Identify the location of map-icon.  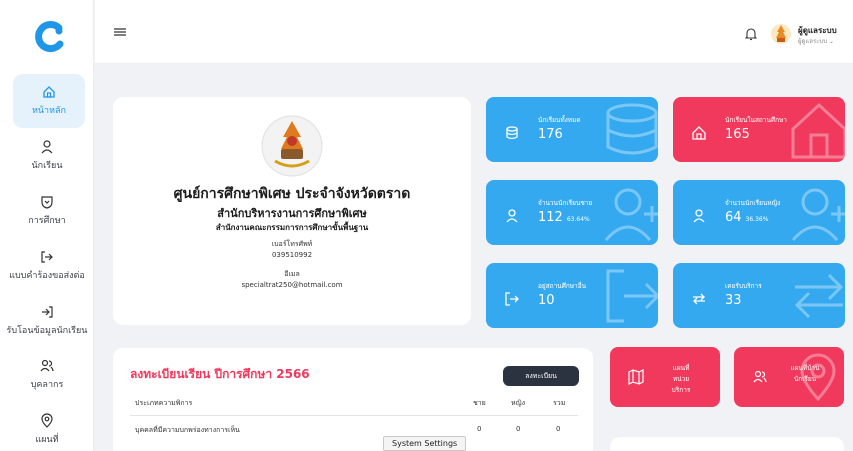
(636, 377).